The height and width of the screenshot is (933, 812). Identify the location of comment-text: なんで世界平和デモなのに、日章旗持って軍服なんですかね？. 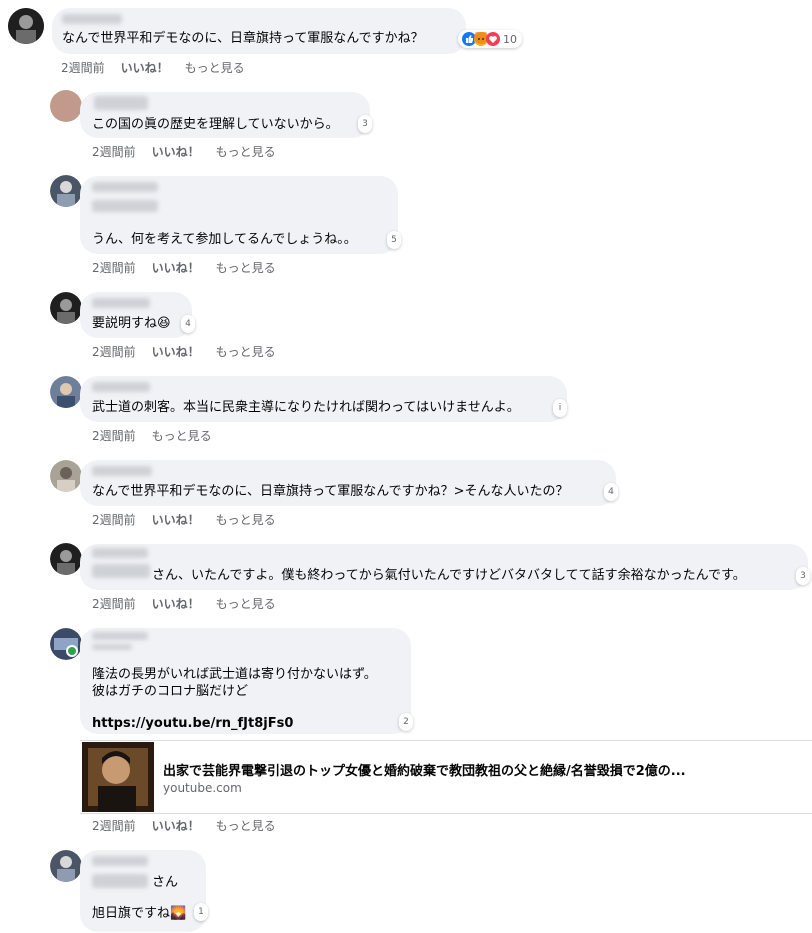
(243, 38).